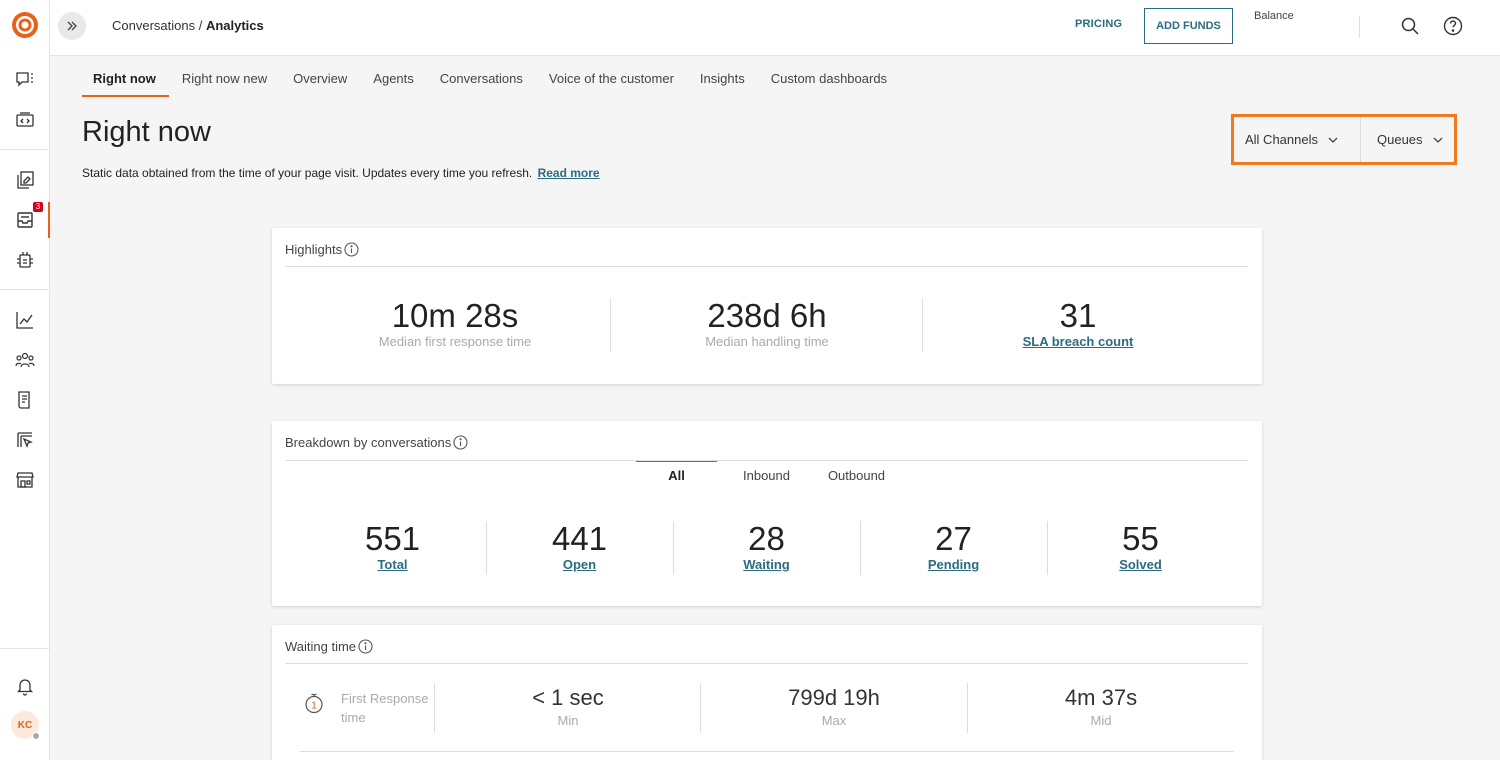  What do you see at coordinates (25, 180) in the screenshot?
I see `copy-edit-icon` at bounding box center [25, 180].